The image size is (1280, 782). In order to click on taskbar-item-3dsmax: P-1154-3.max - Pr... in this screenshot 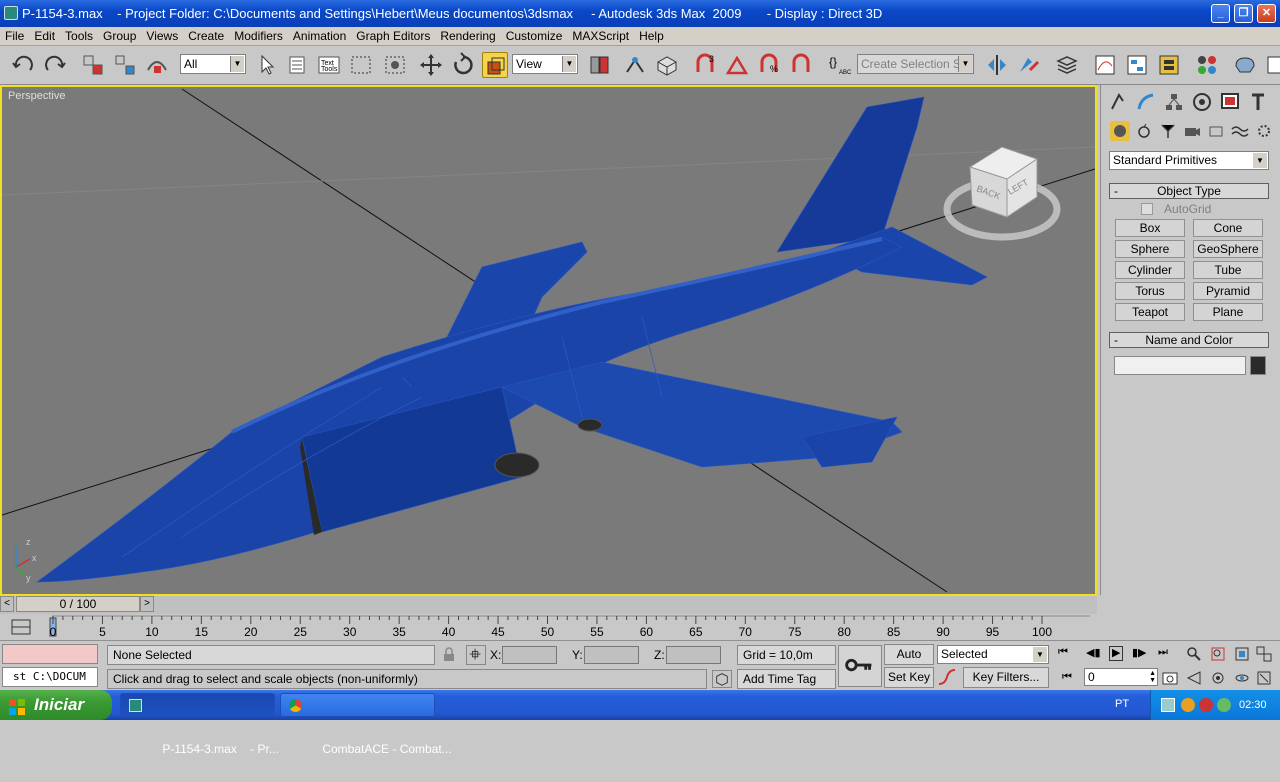, I will do `click(199, 724)`.